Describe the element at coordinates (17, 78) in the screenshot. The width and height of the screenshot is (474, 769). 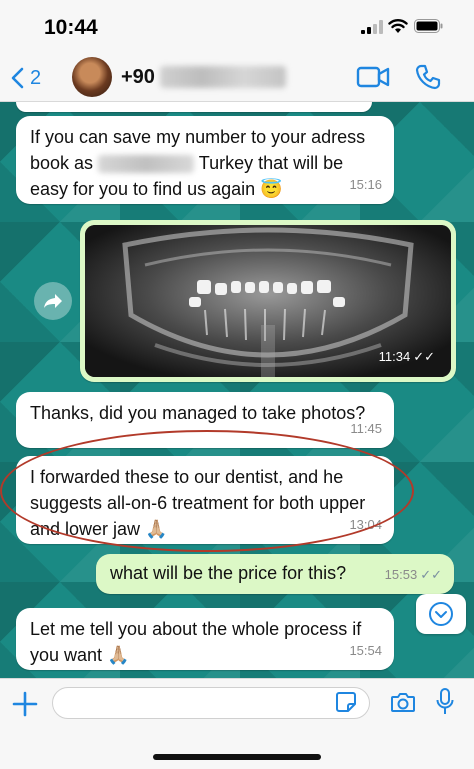
I see `chevron-left-icon` at that location.